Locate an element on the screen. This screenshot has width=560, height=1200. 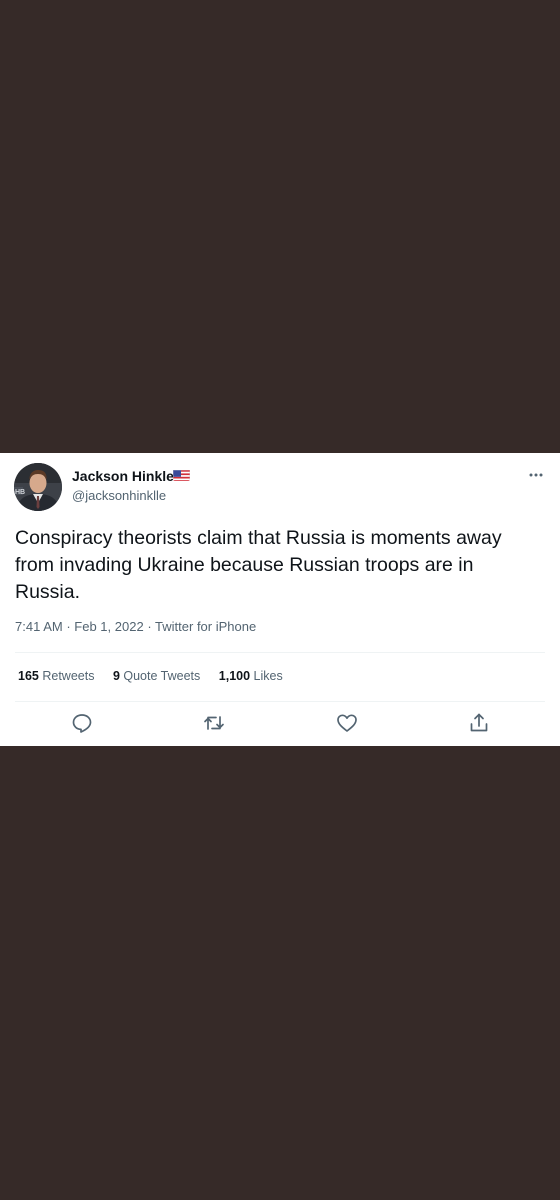
reply-icon is located at coordinates (82, 723).